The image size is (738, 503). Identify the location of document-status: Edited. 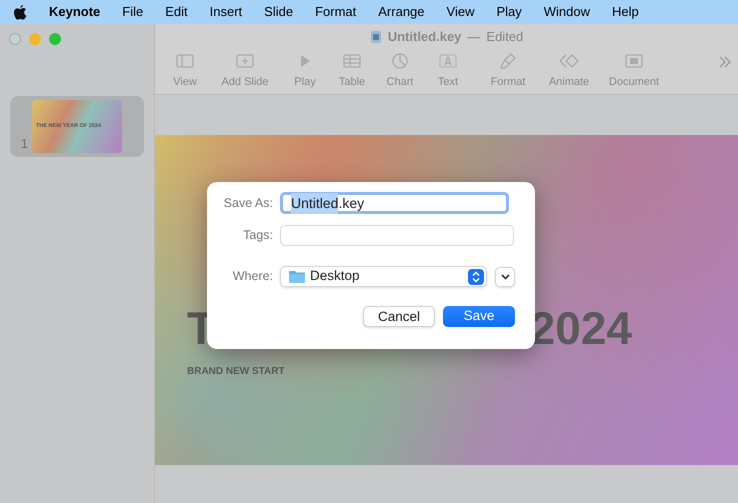
(505, 37).